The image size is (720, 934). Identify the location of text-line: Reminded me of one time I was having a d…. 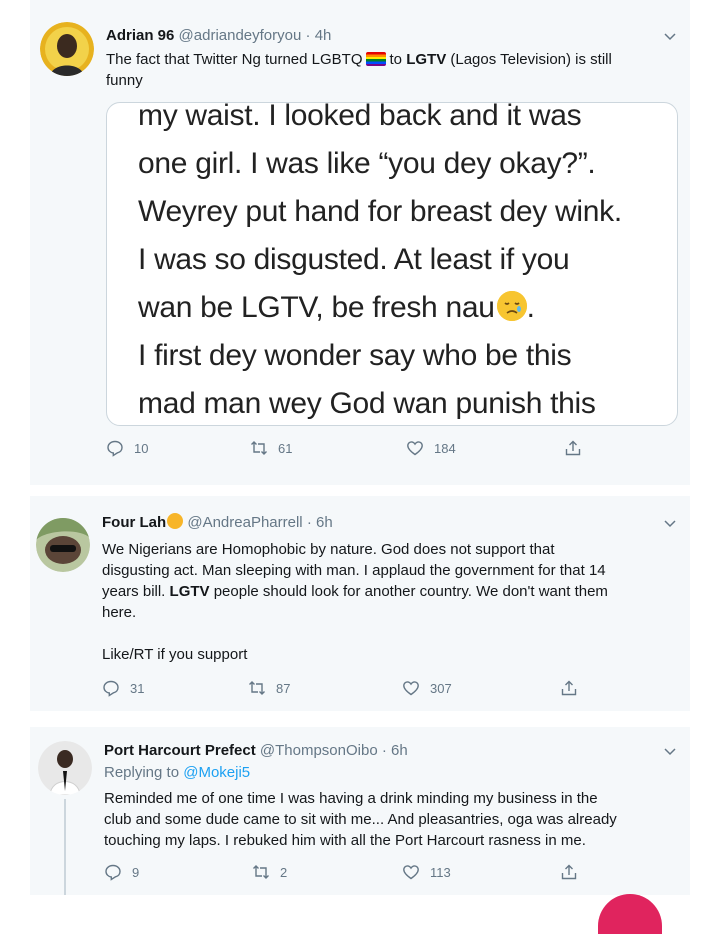
(351, 798).